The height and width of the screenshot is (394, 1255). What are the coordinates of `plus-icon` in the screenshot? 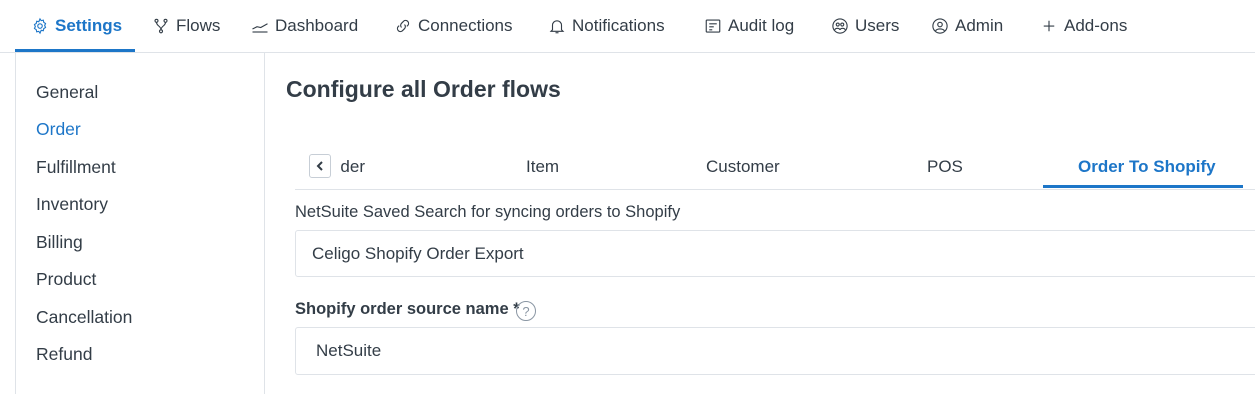 It's located at (1049, 26).